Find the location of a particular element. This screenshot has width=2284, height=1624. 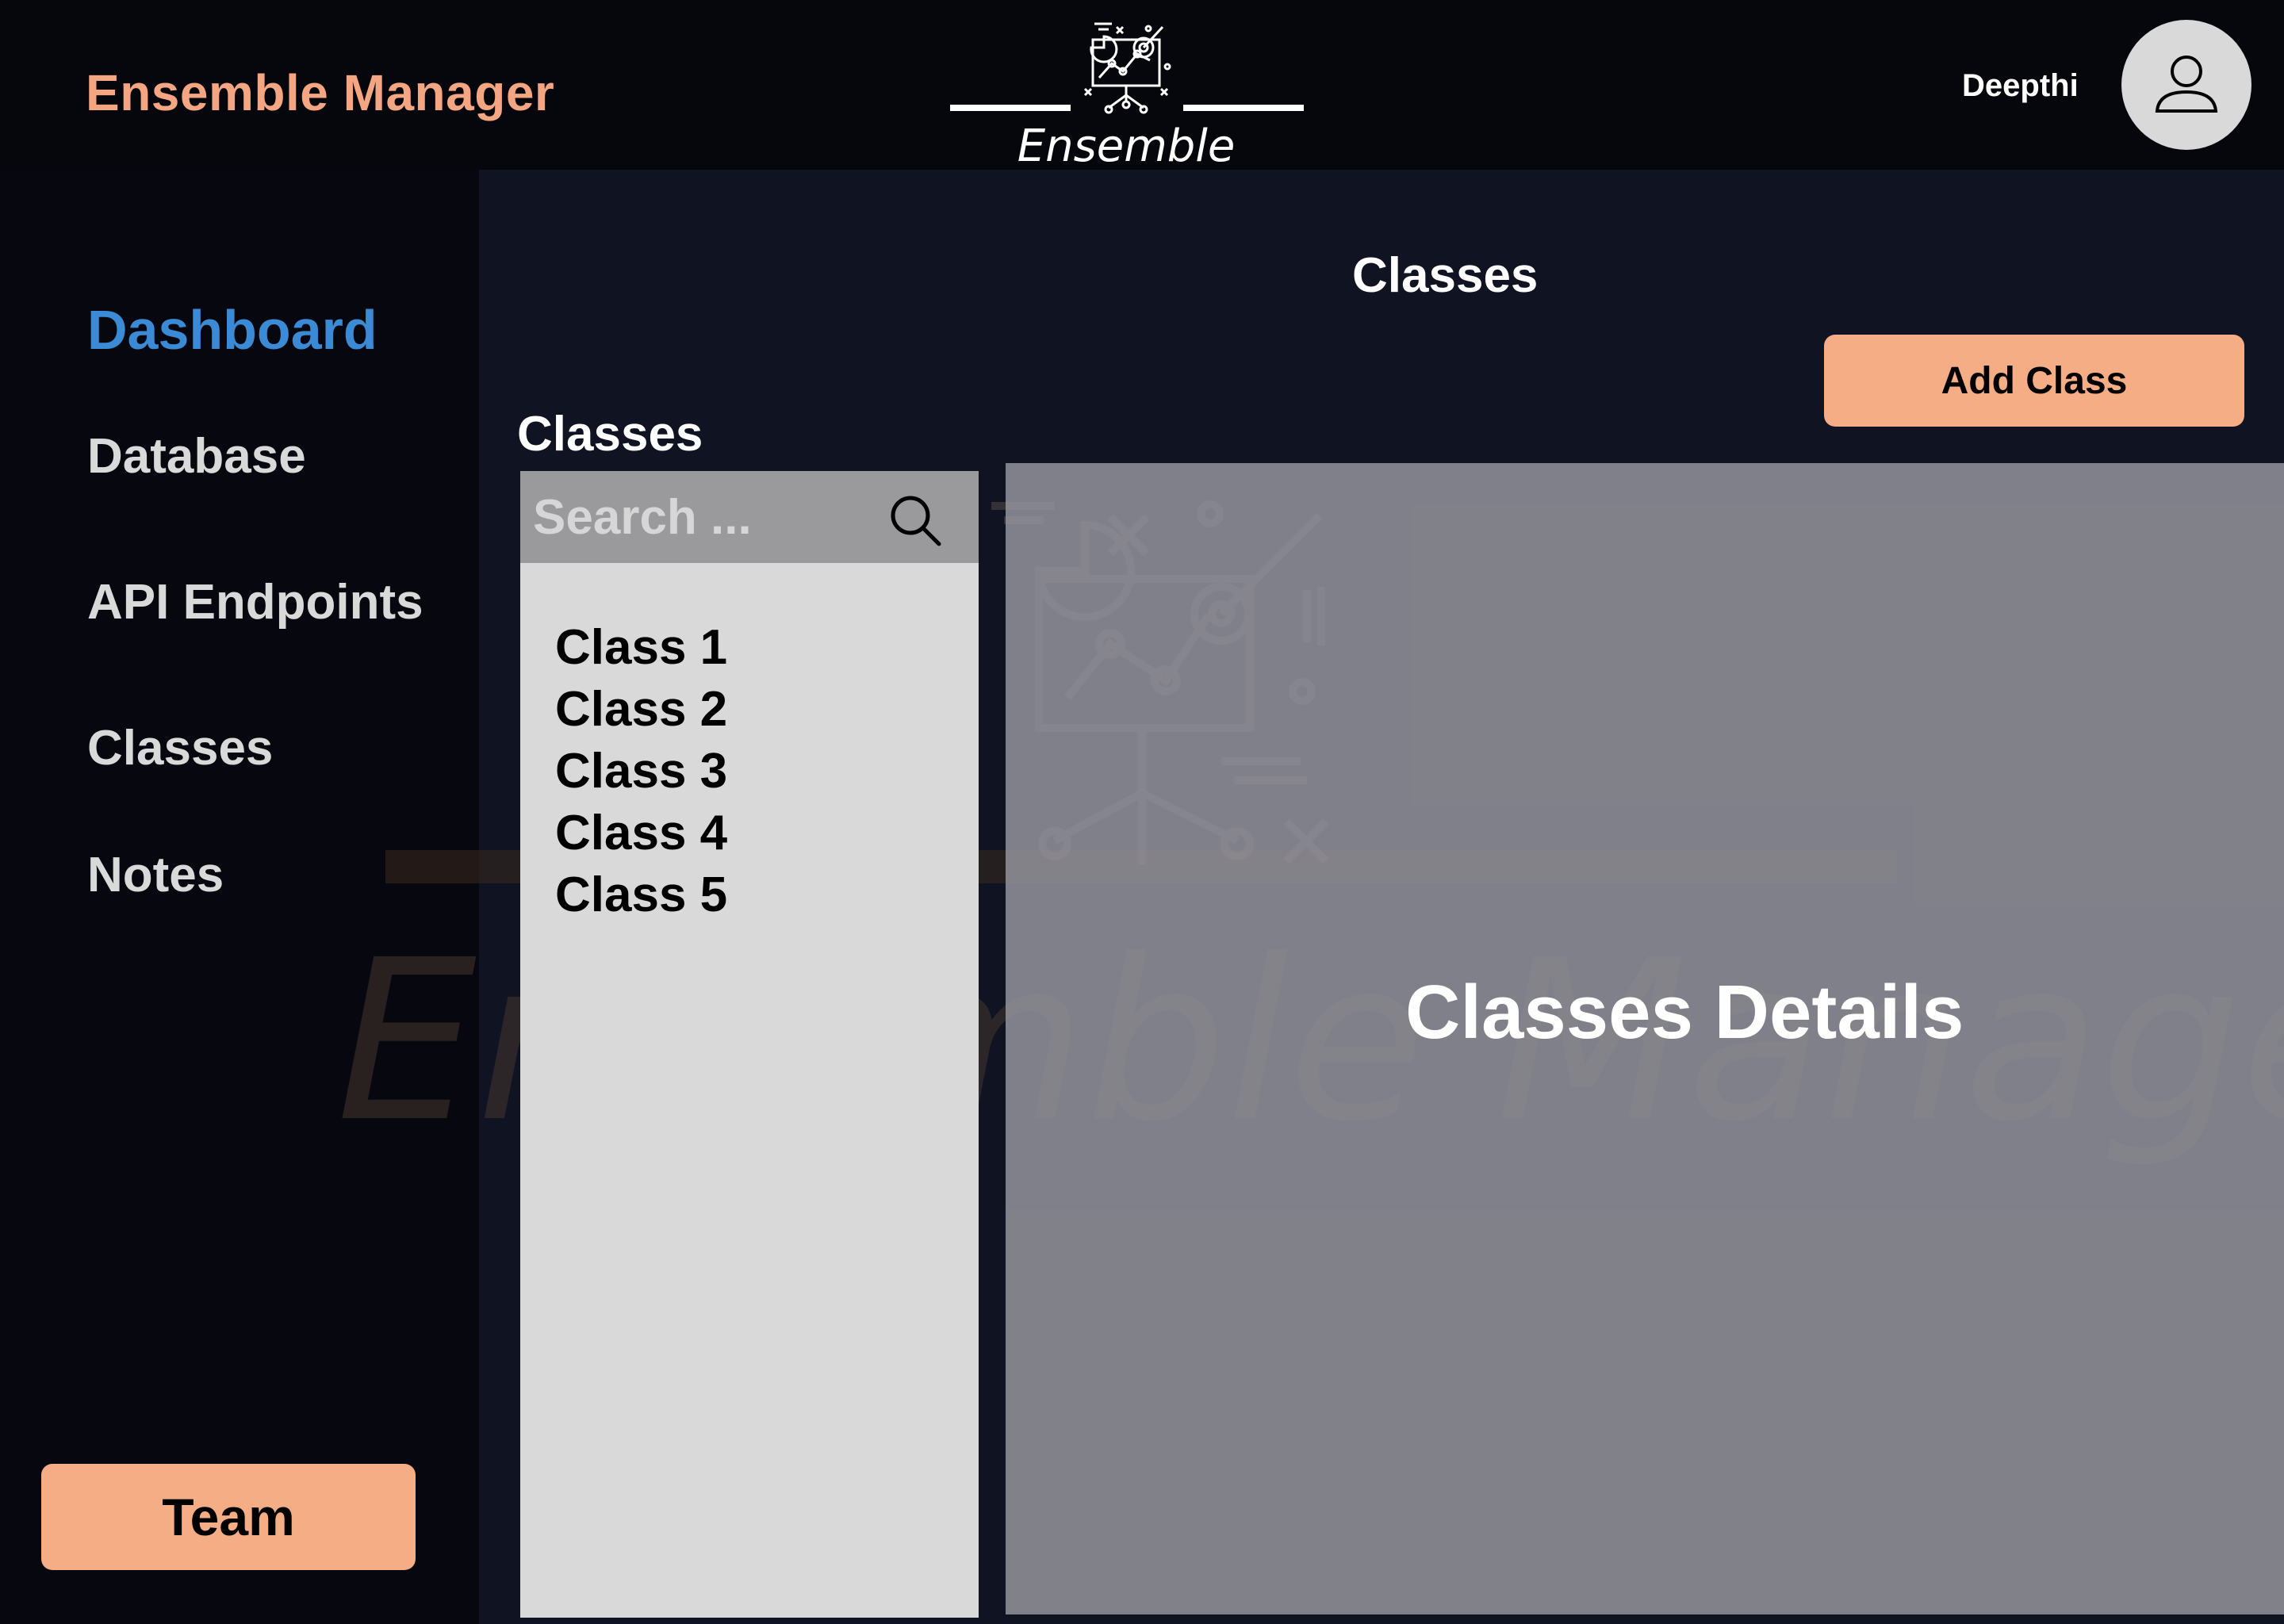

search-icon is located at coordinates (915, 520).